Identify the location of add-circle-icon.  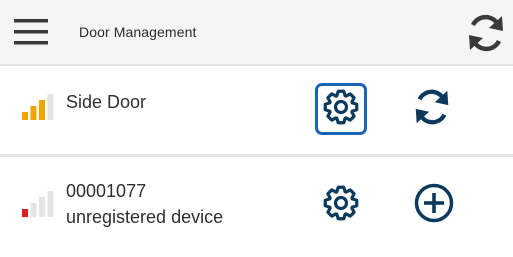
(434, 205).